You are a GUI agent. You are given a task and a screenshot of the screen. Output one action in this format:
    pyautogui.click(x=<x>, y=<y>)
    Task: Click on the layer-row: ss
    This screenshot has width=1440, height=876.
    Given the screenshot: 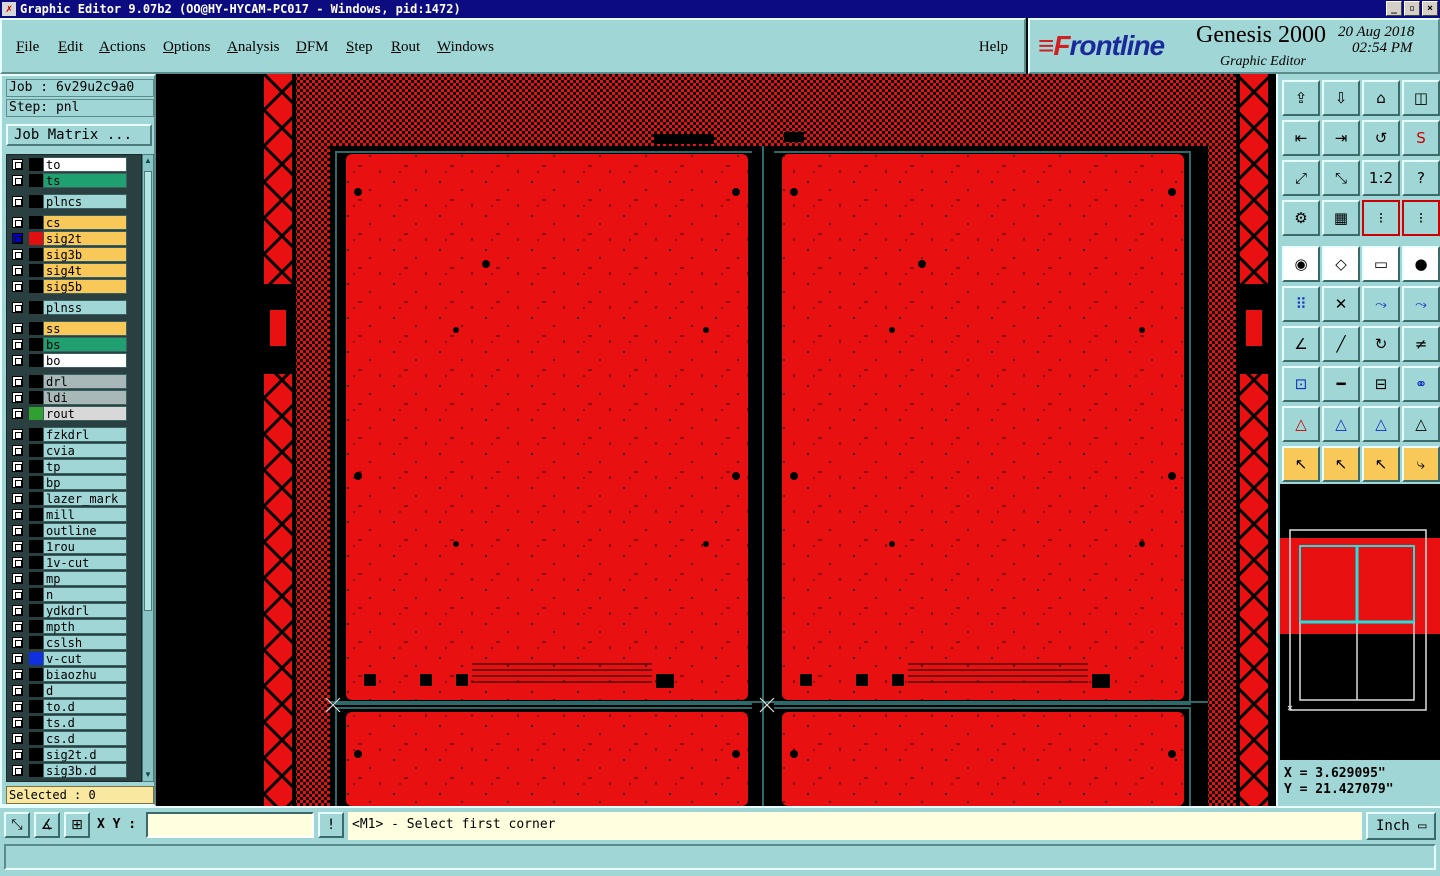 What is the action you would take?
    pyautogui.click(x=70, y=328)
    